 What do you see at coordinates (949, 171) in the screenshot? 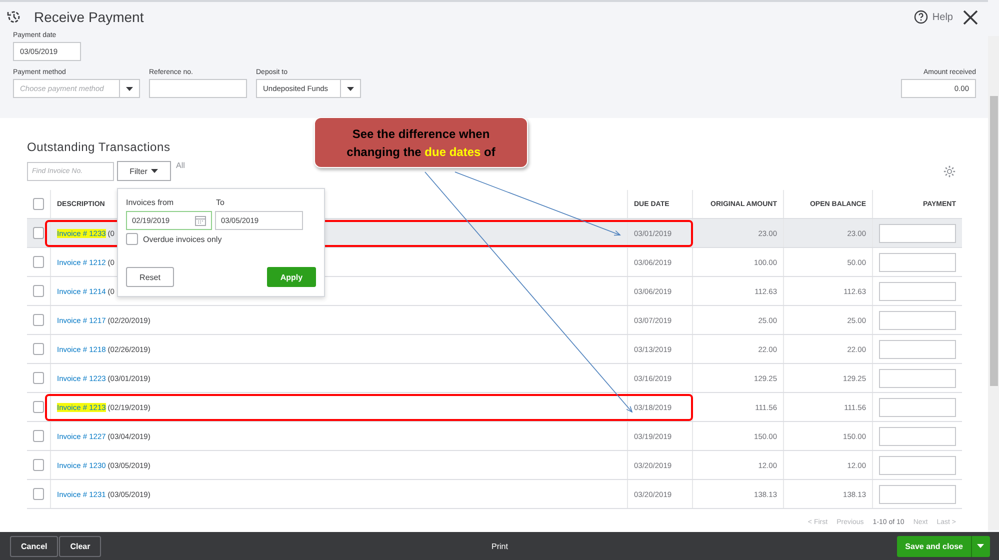
I see `settings-icon` at bounding box center [949, 171].